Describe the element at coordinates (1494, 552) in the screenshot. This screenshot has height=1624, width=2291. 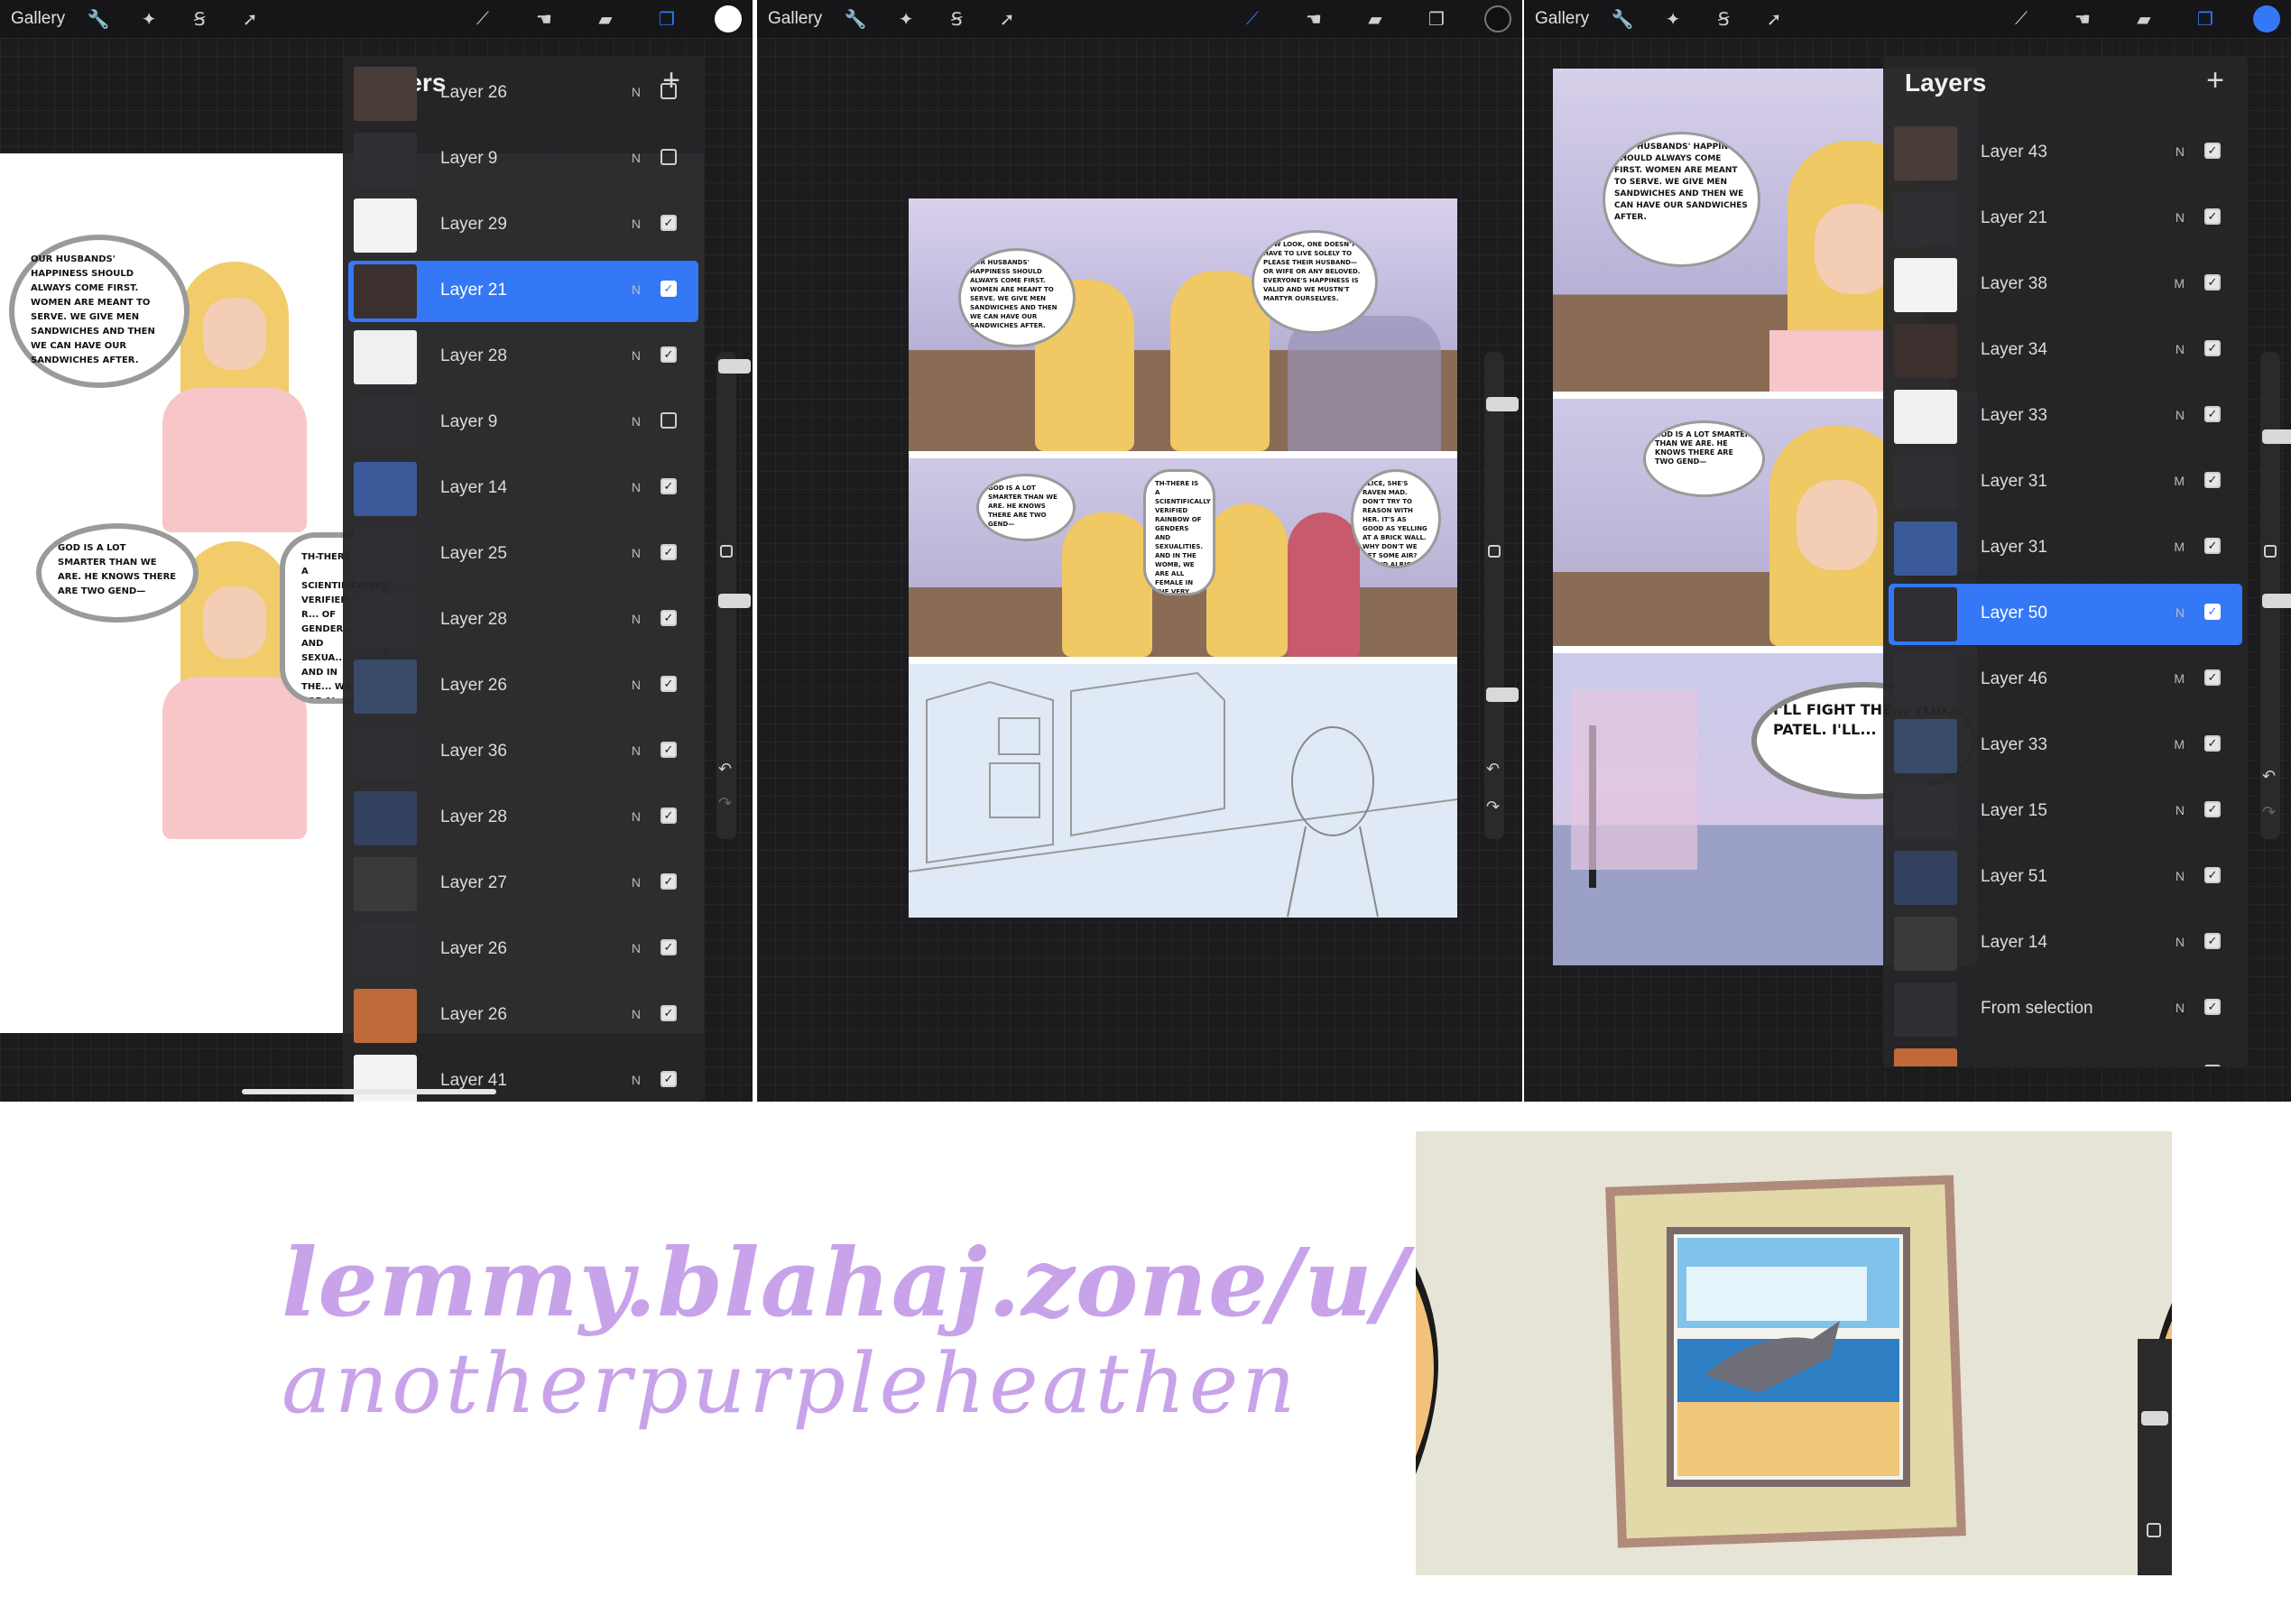
I see `modify-button` at that location.